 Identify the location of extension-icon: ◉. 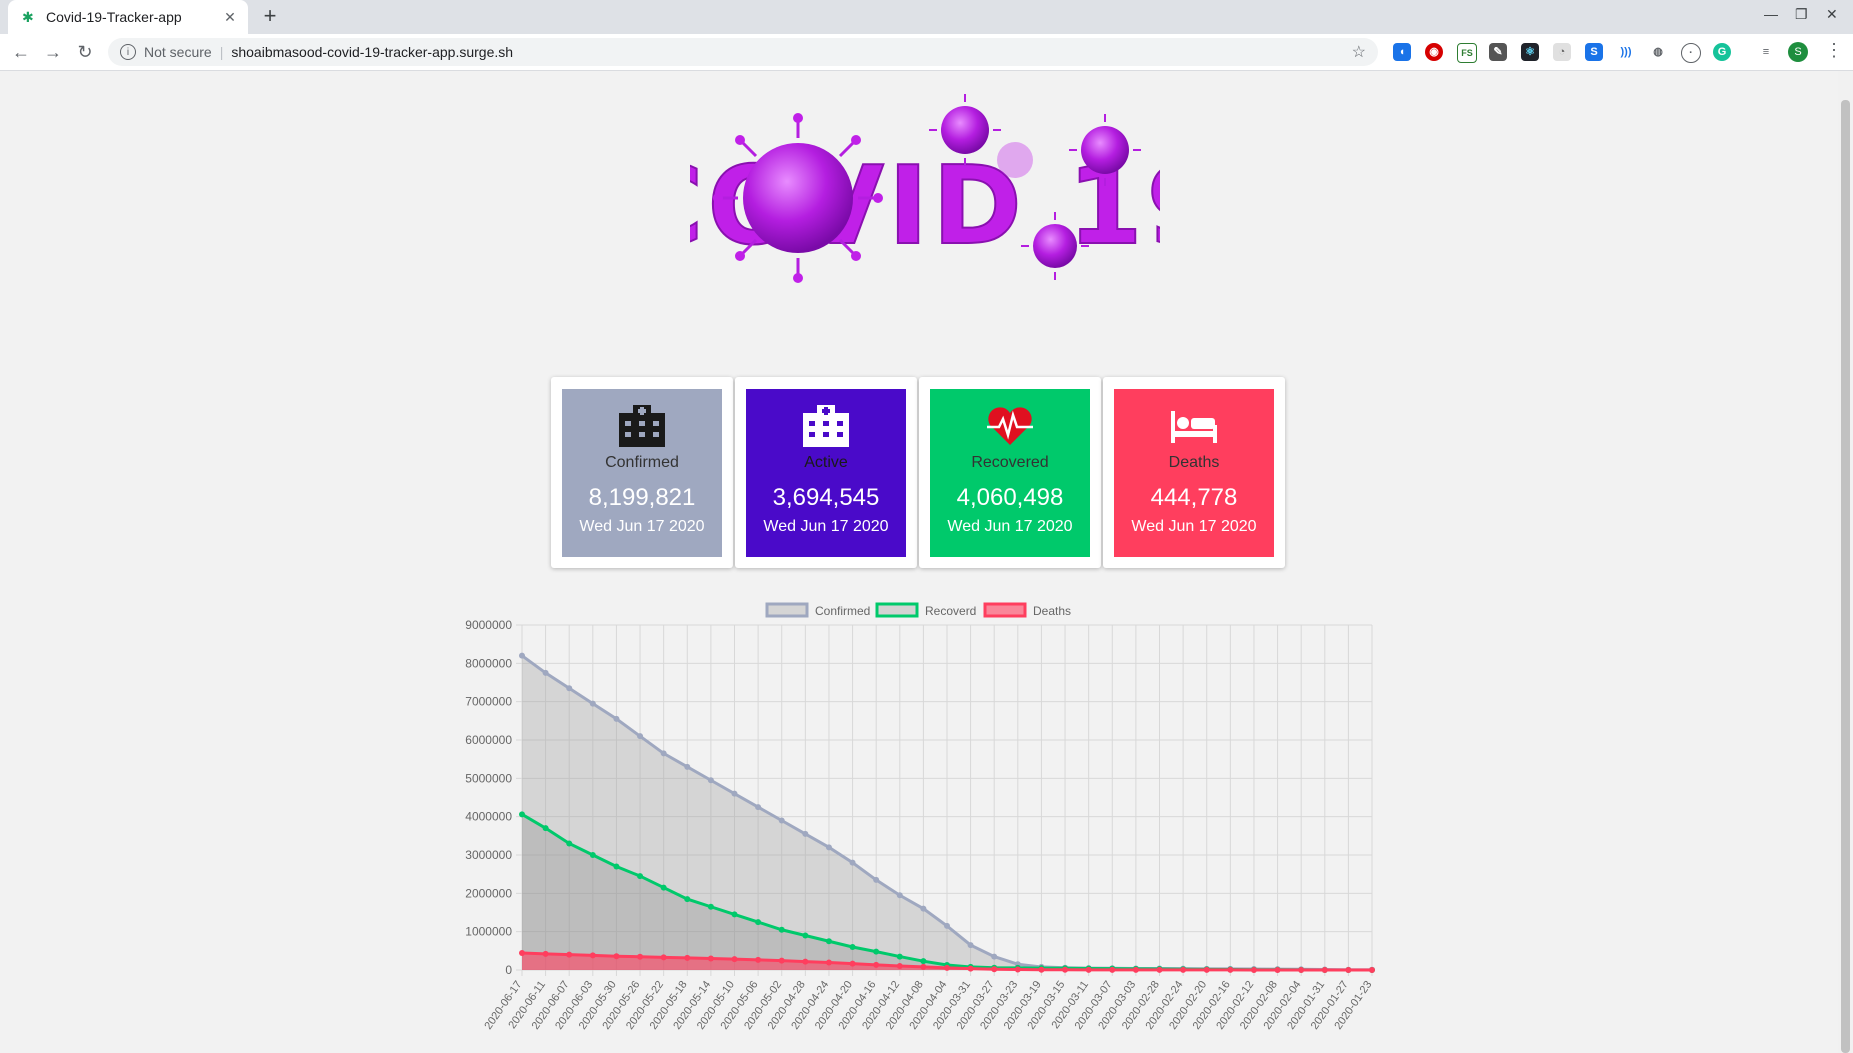
(1434, 52).